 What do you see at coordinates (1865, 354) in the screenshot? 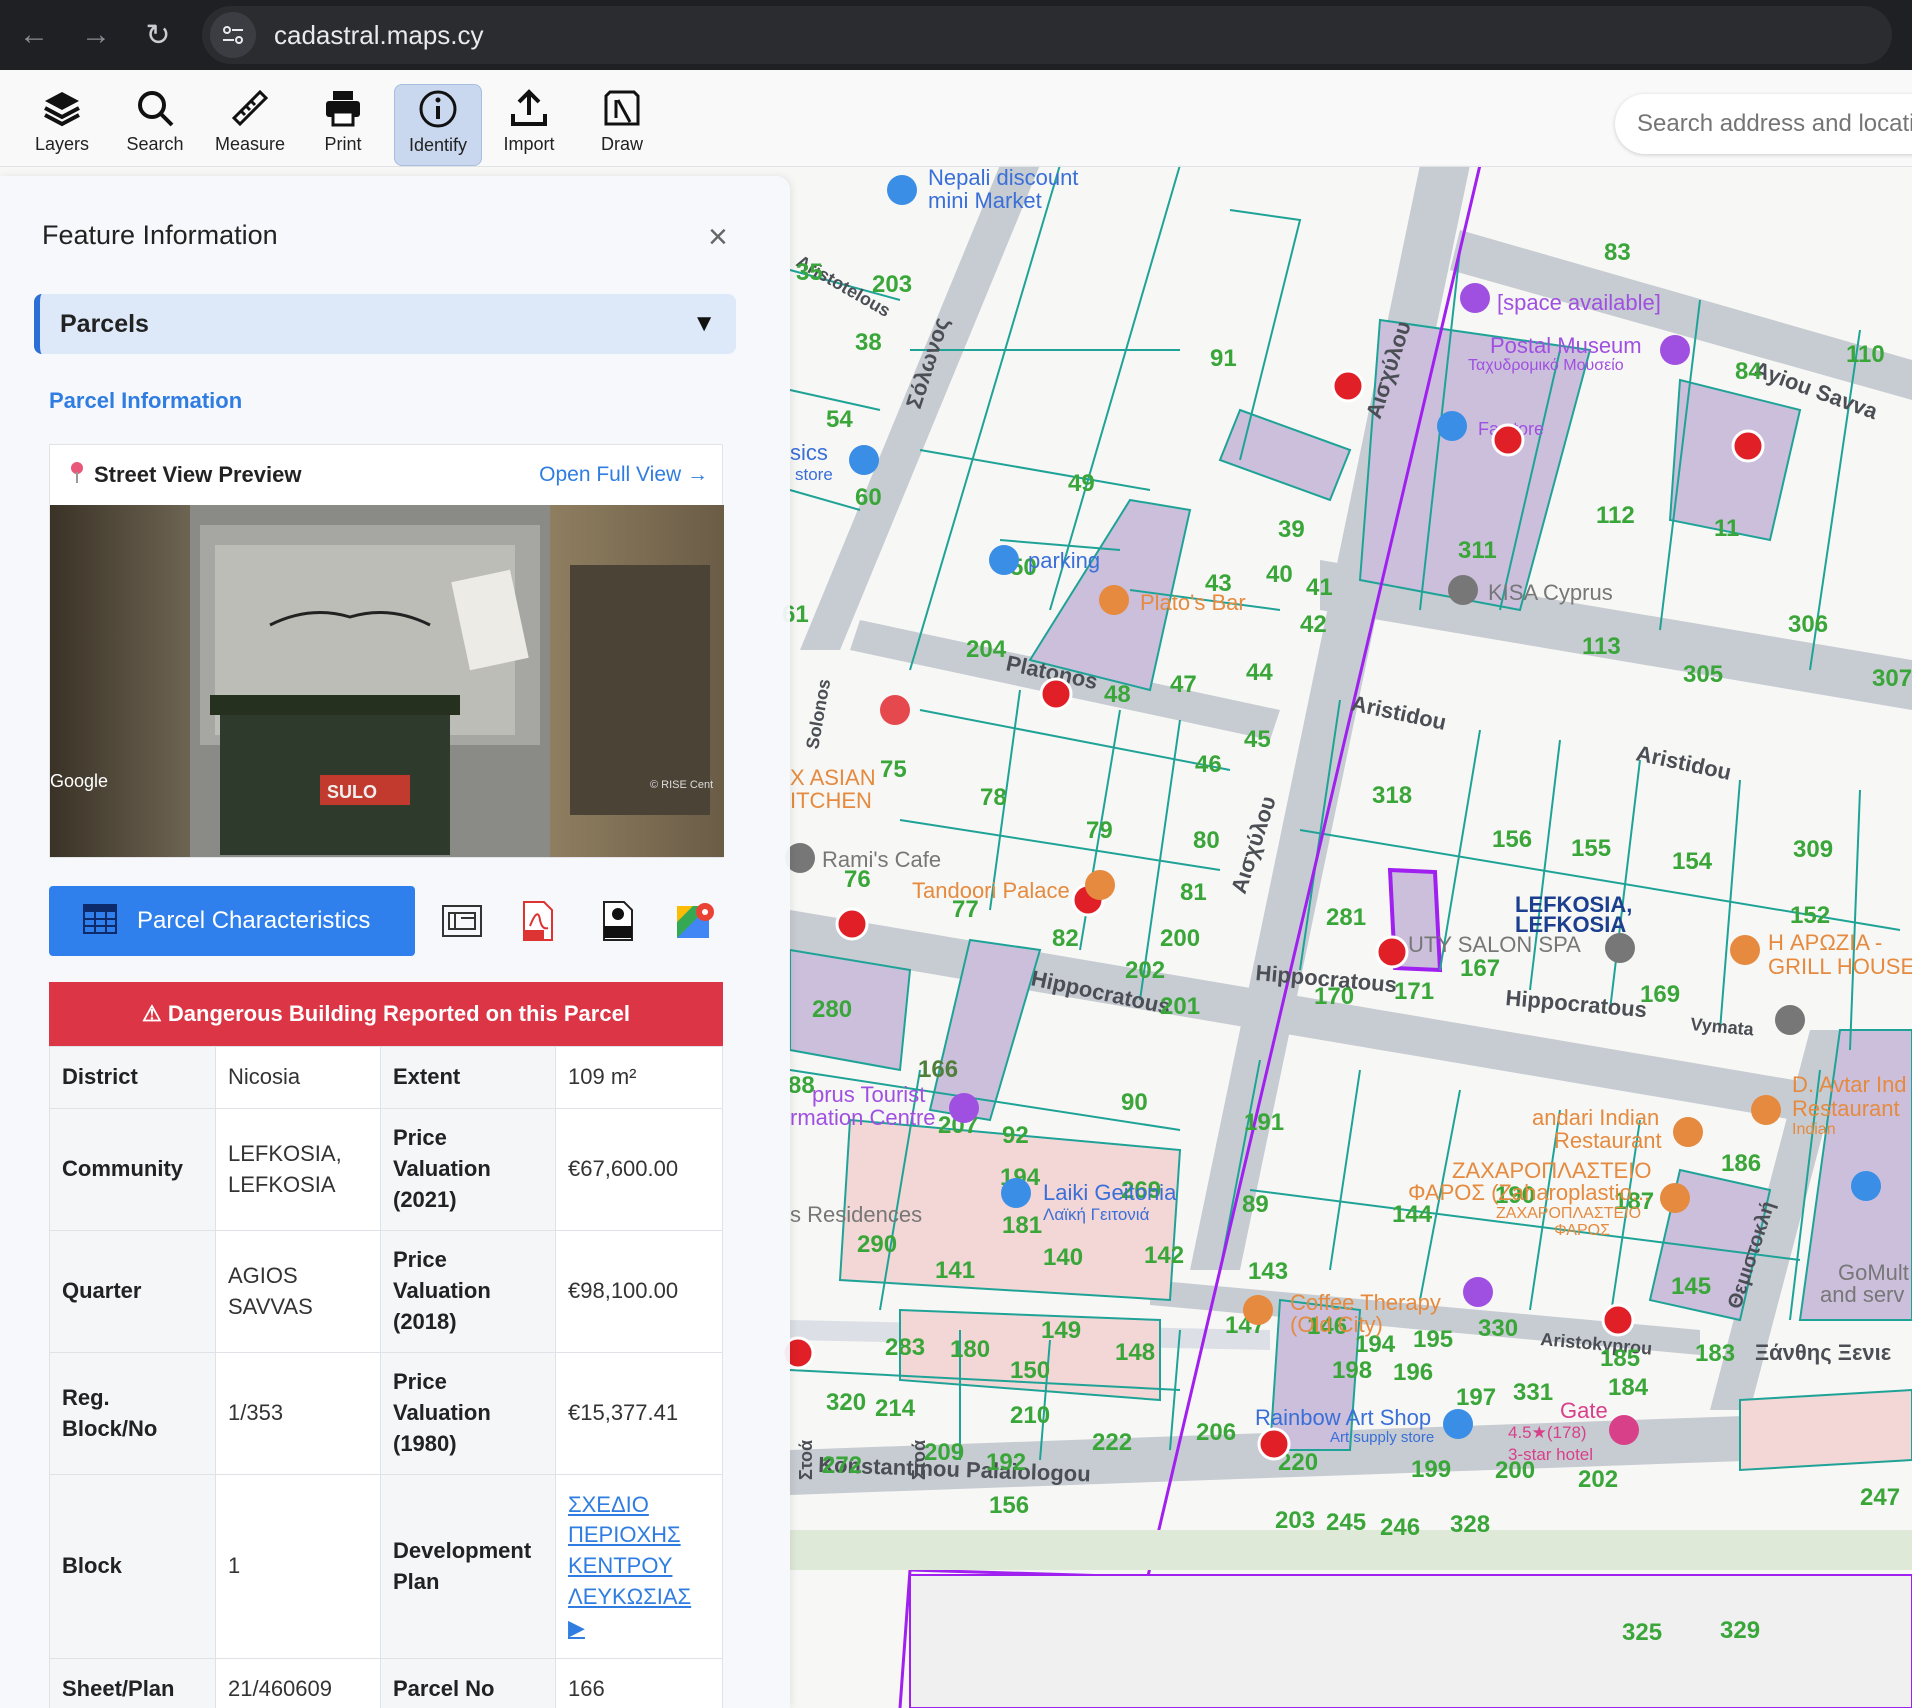
I see `parcel-number-label: 110` at bounding box center [1865, 354].